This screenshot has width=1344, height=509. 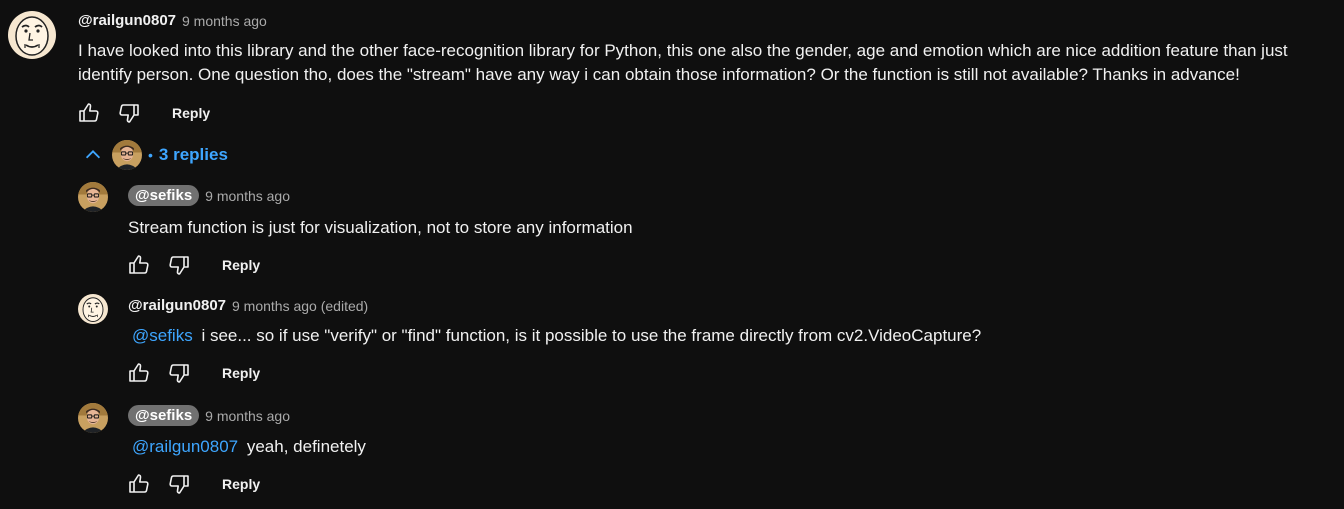 What do you see at coordinates (193, 154) in the screenshot?
I see `replies-count: 3 replies` at bounding box center [193, 154].